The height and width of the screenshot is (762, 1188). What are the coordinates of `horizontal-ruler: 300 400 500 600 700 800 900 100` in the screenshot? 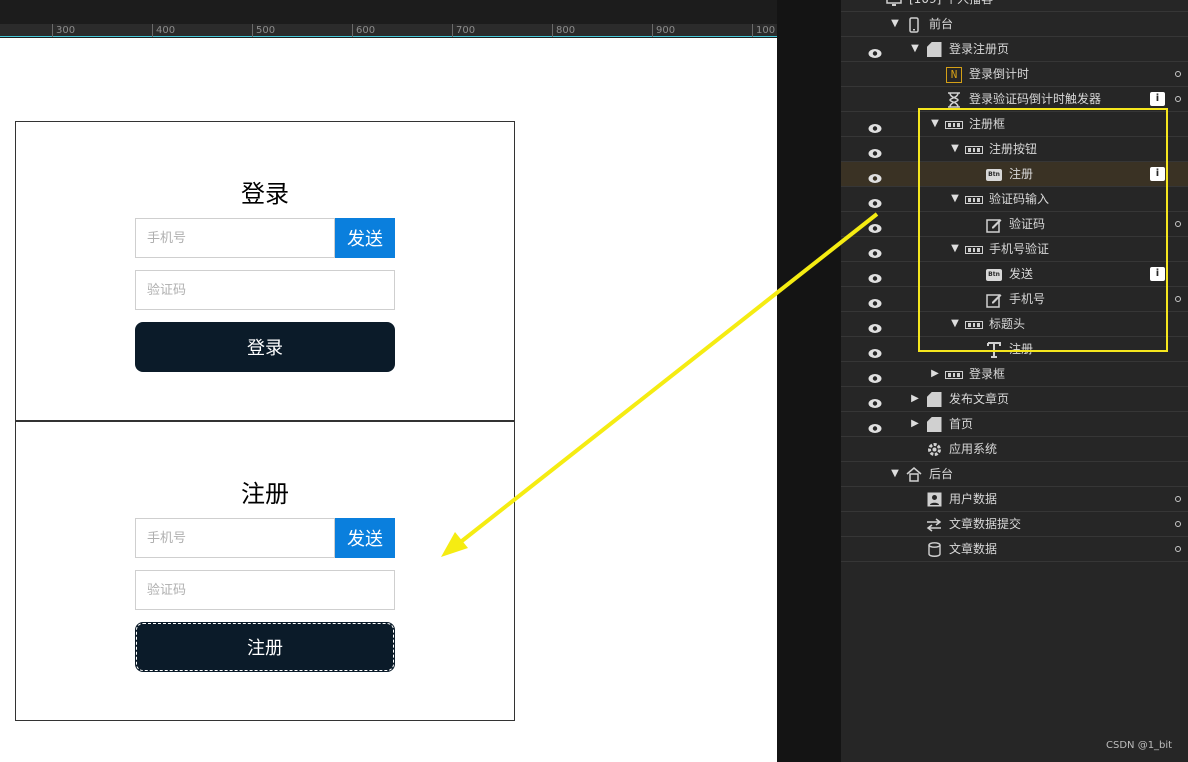 It's located at (388, 30).